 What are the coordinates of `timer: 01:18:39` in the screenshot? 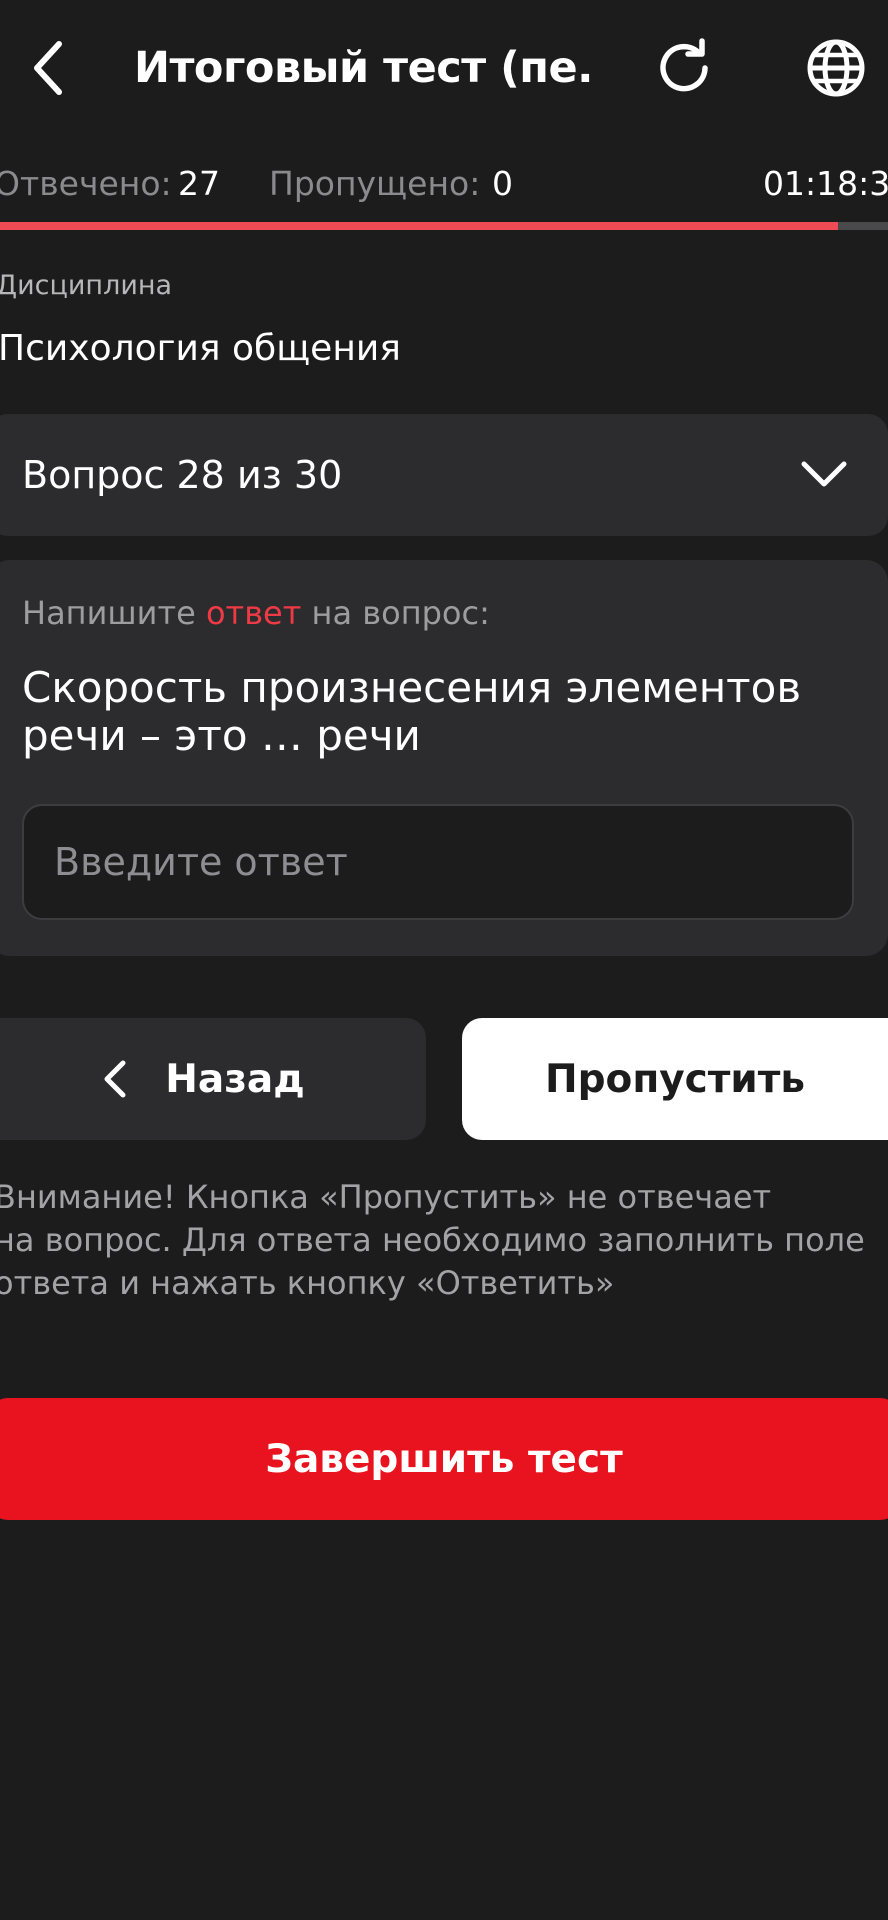 It's located at (825, 183).